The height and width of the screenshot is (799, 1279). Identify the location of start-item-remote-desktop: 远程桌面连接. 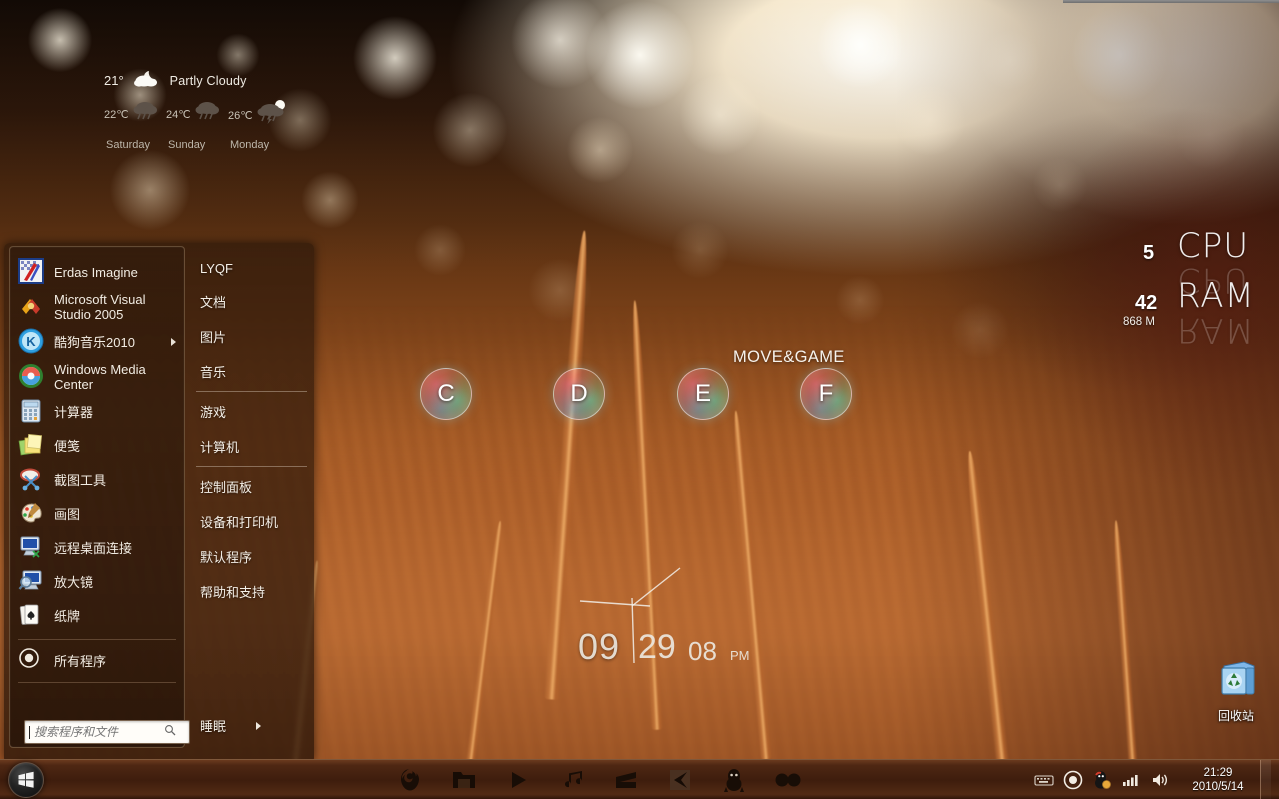
(97, 548).